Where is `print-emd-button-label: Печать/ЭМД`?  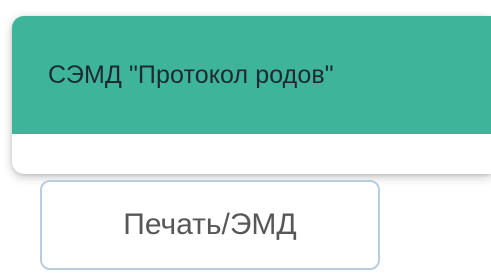
print-emd-button-label: Печать/ЭМД is located at coordinates (210, 224).